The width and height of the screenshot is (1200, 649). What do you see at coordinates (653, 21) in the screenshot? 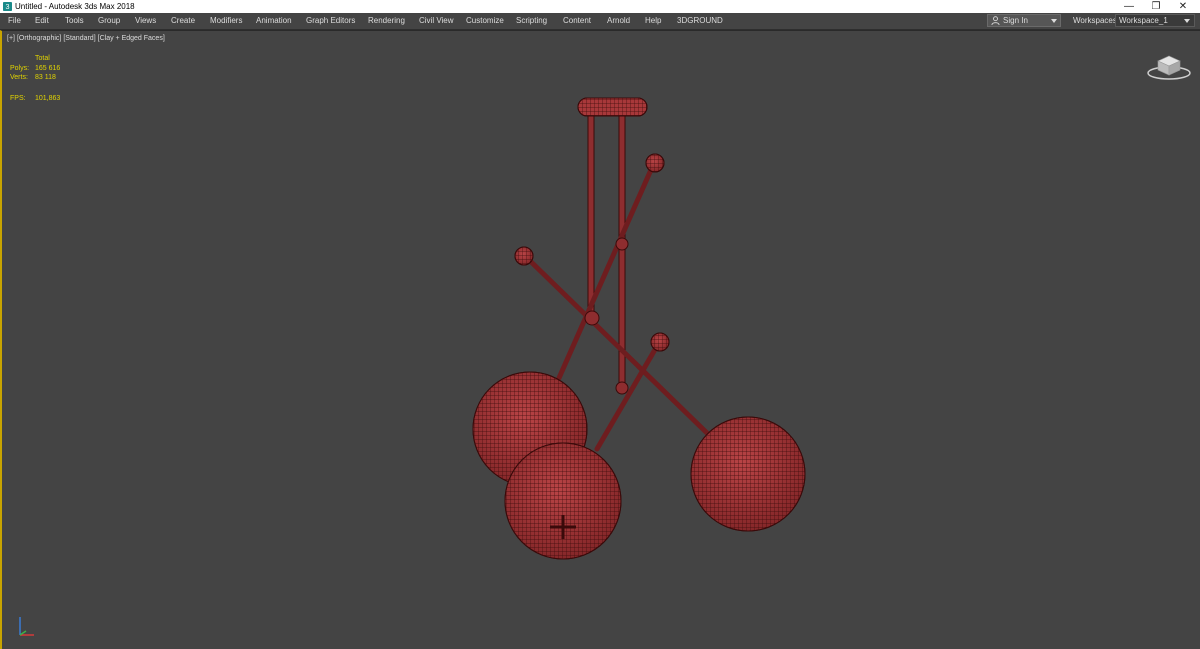
I see `menu-help: Help` at bounding box center [653, 21].